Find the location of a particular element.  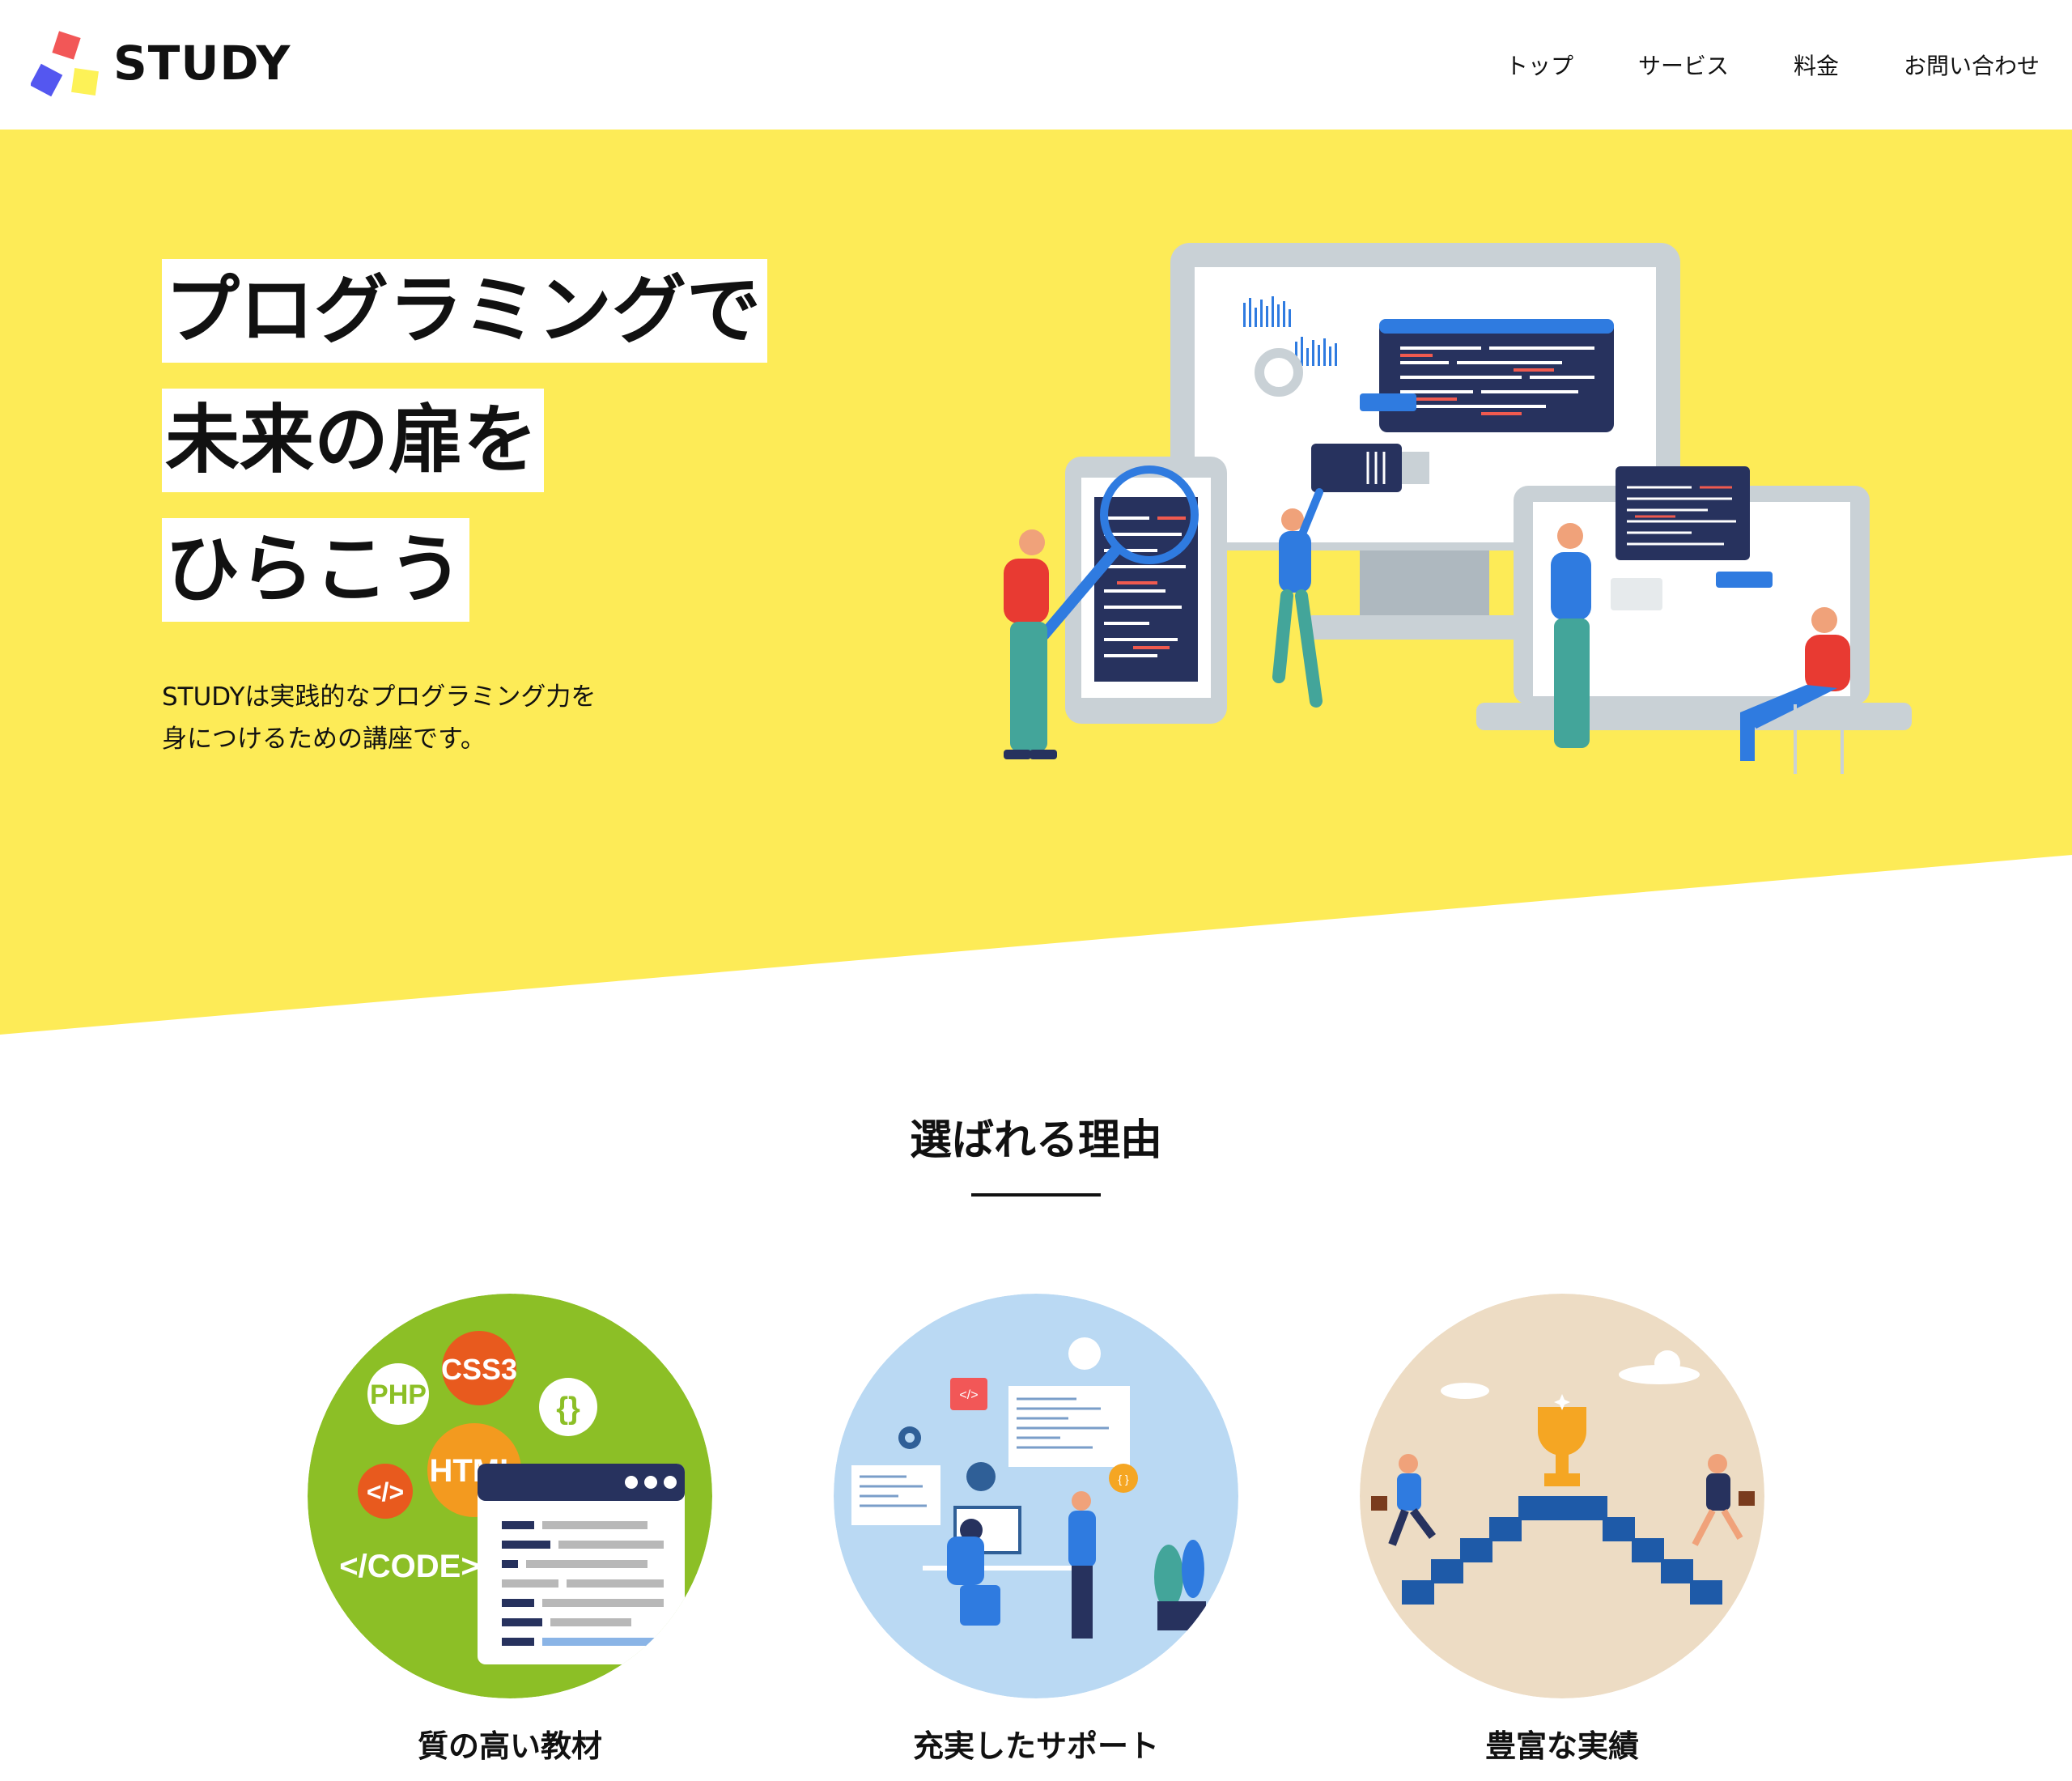

feature-label-achievements: 豊富な実績 is located at coordinates (1561, 1746).